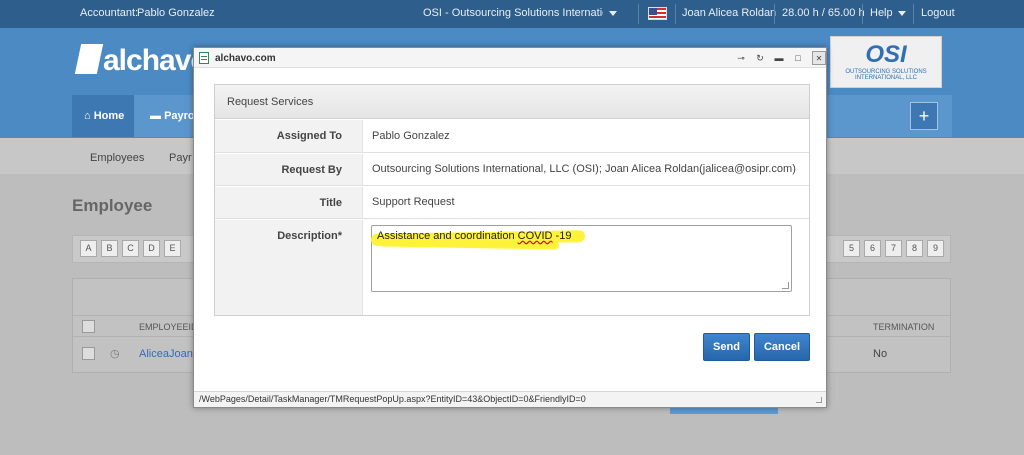 Image resolution: width=1024 pixels, height=455 pixels. What do you see at coordinates (823, 13) in the screenshot?
I see `hours-counter: 28.00 h / 65.00 h` at bounding box center [823, 13].